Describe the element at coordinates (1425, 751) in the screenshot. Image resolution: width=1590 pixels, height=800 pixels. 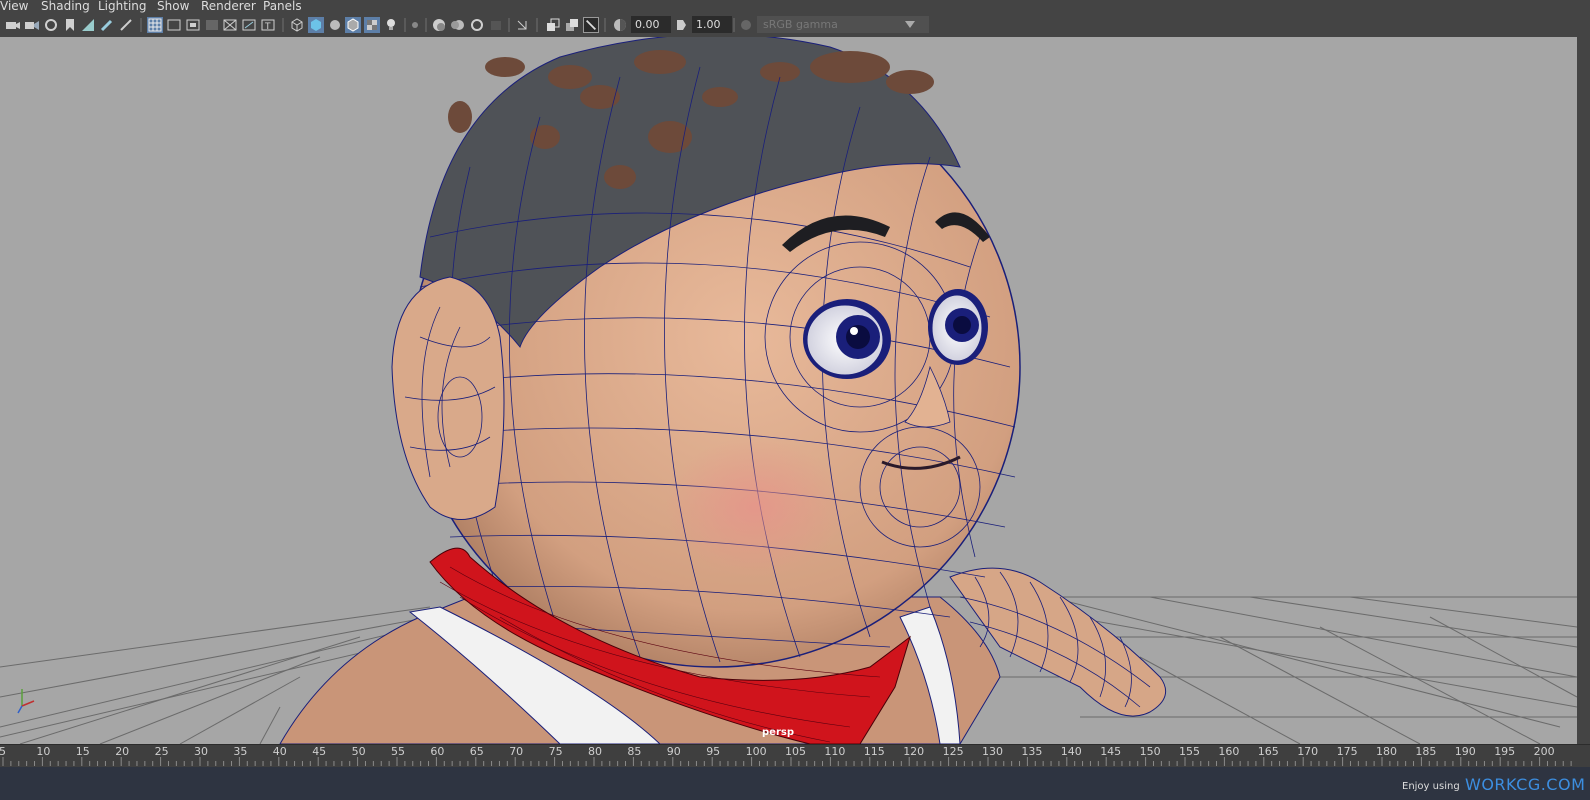
I see `time-tick-label: 185` at that location.